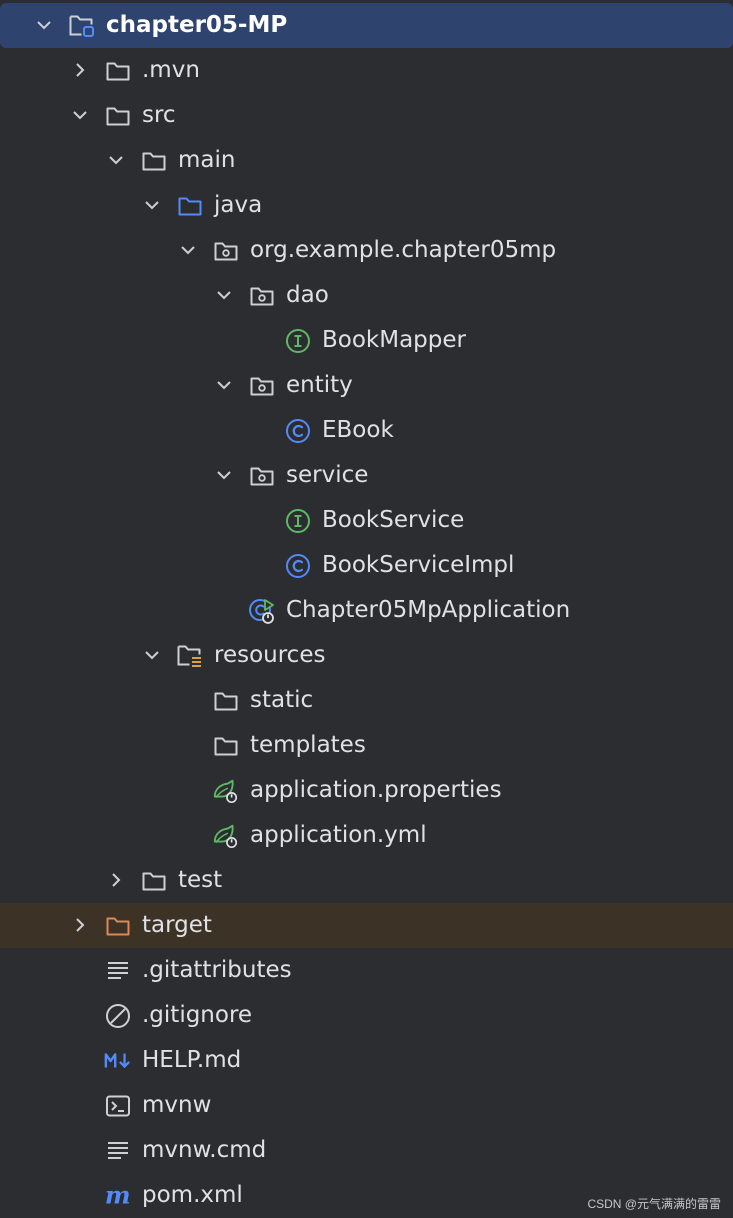 This screenshot has width=733, height=1218. Describe the element at coordinates (118, 1061) in the screenshot. I see `markdown-icon` at that location.